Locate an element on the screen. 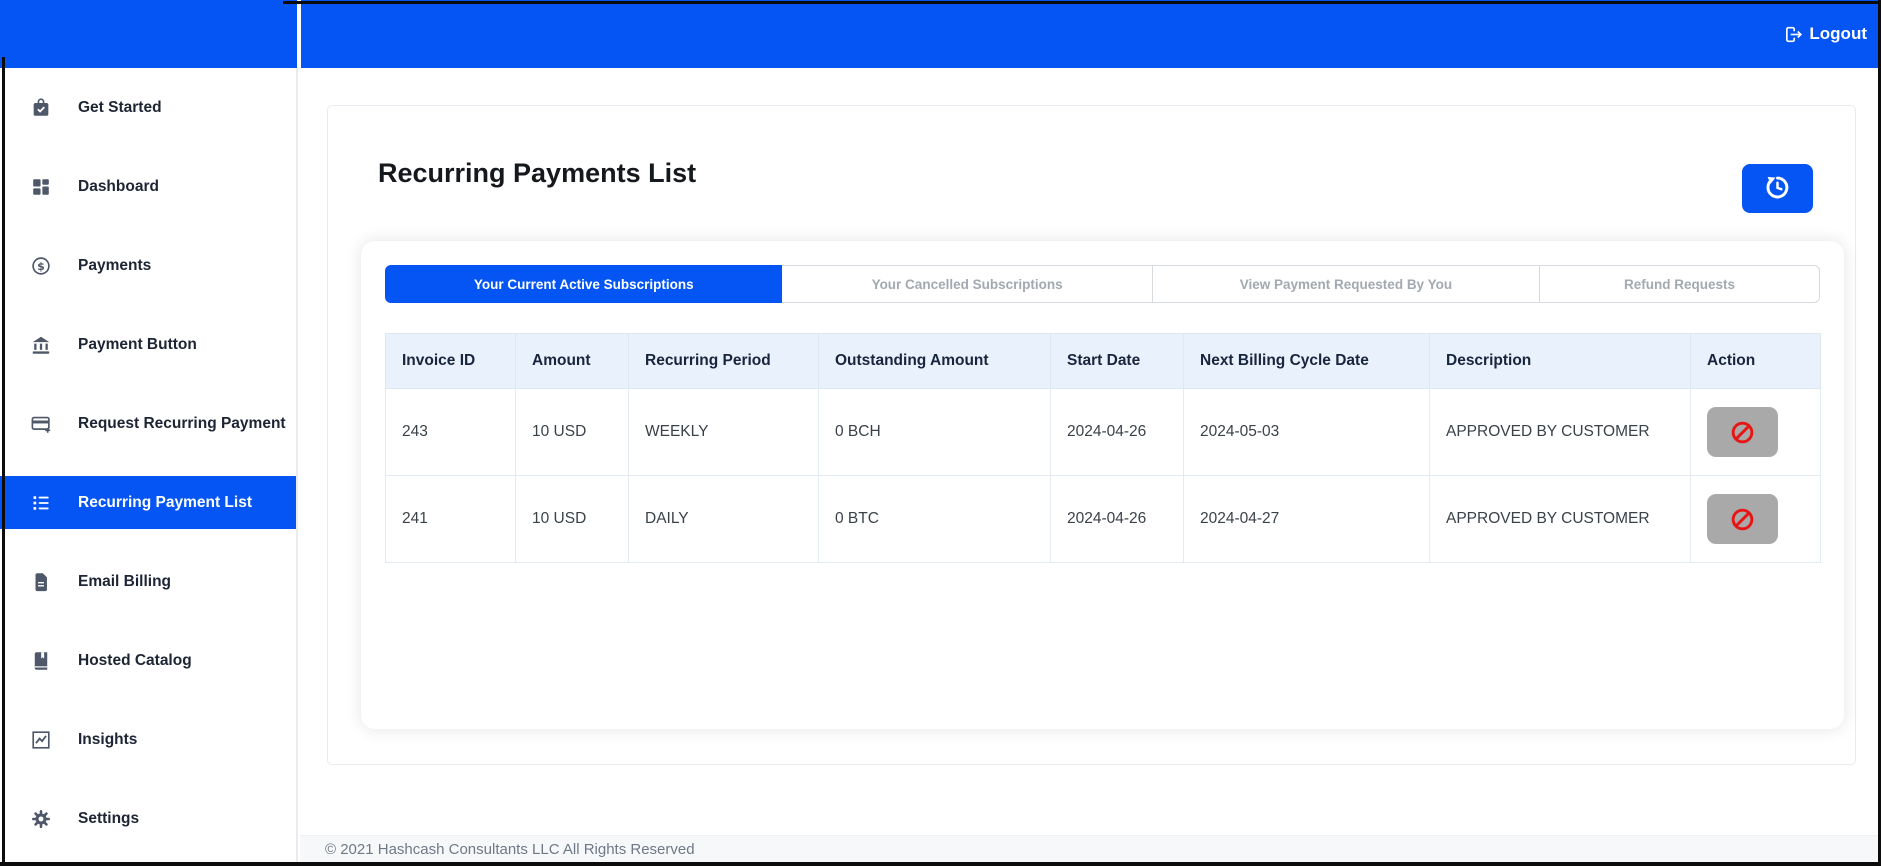  sidebar-item-hosted-catalog: Hosted Catalog is located at coordinates (148, 660).